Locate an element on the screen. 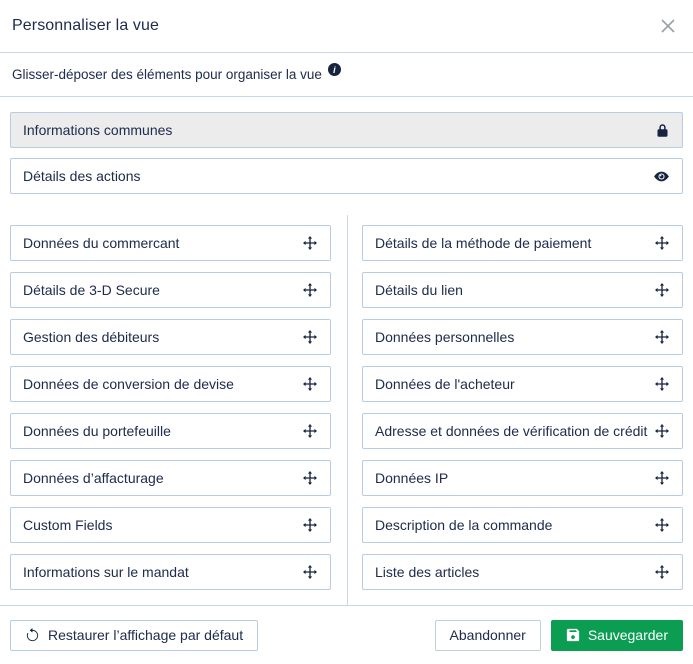  restore-default-button: Restaurer l’affichage par défaut is located at coordinates (134, 635).